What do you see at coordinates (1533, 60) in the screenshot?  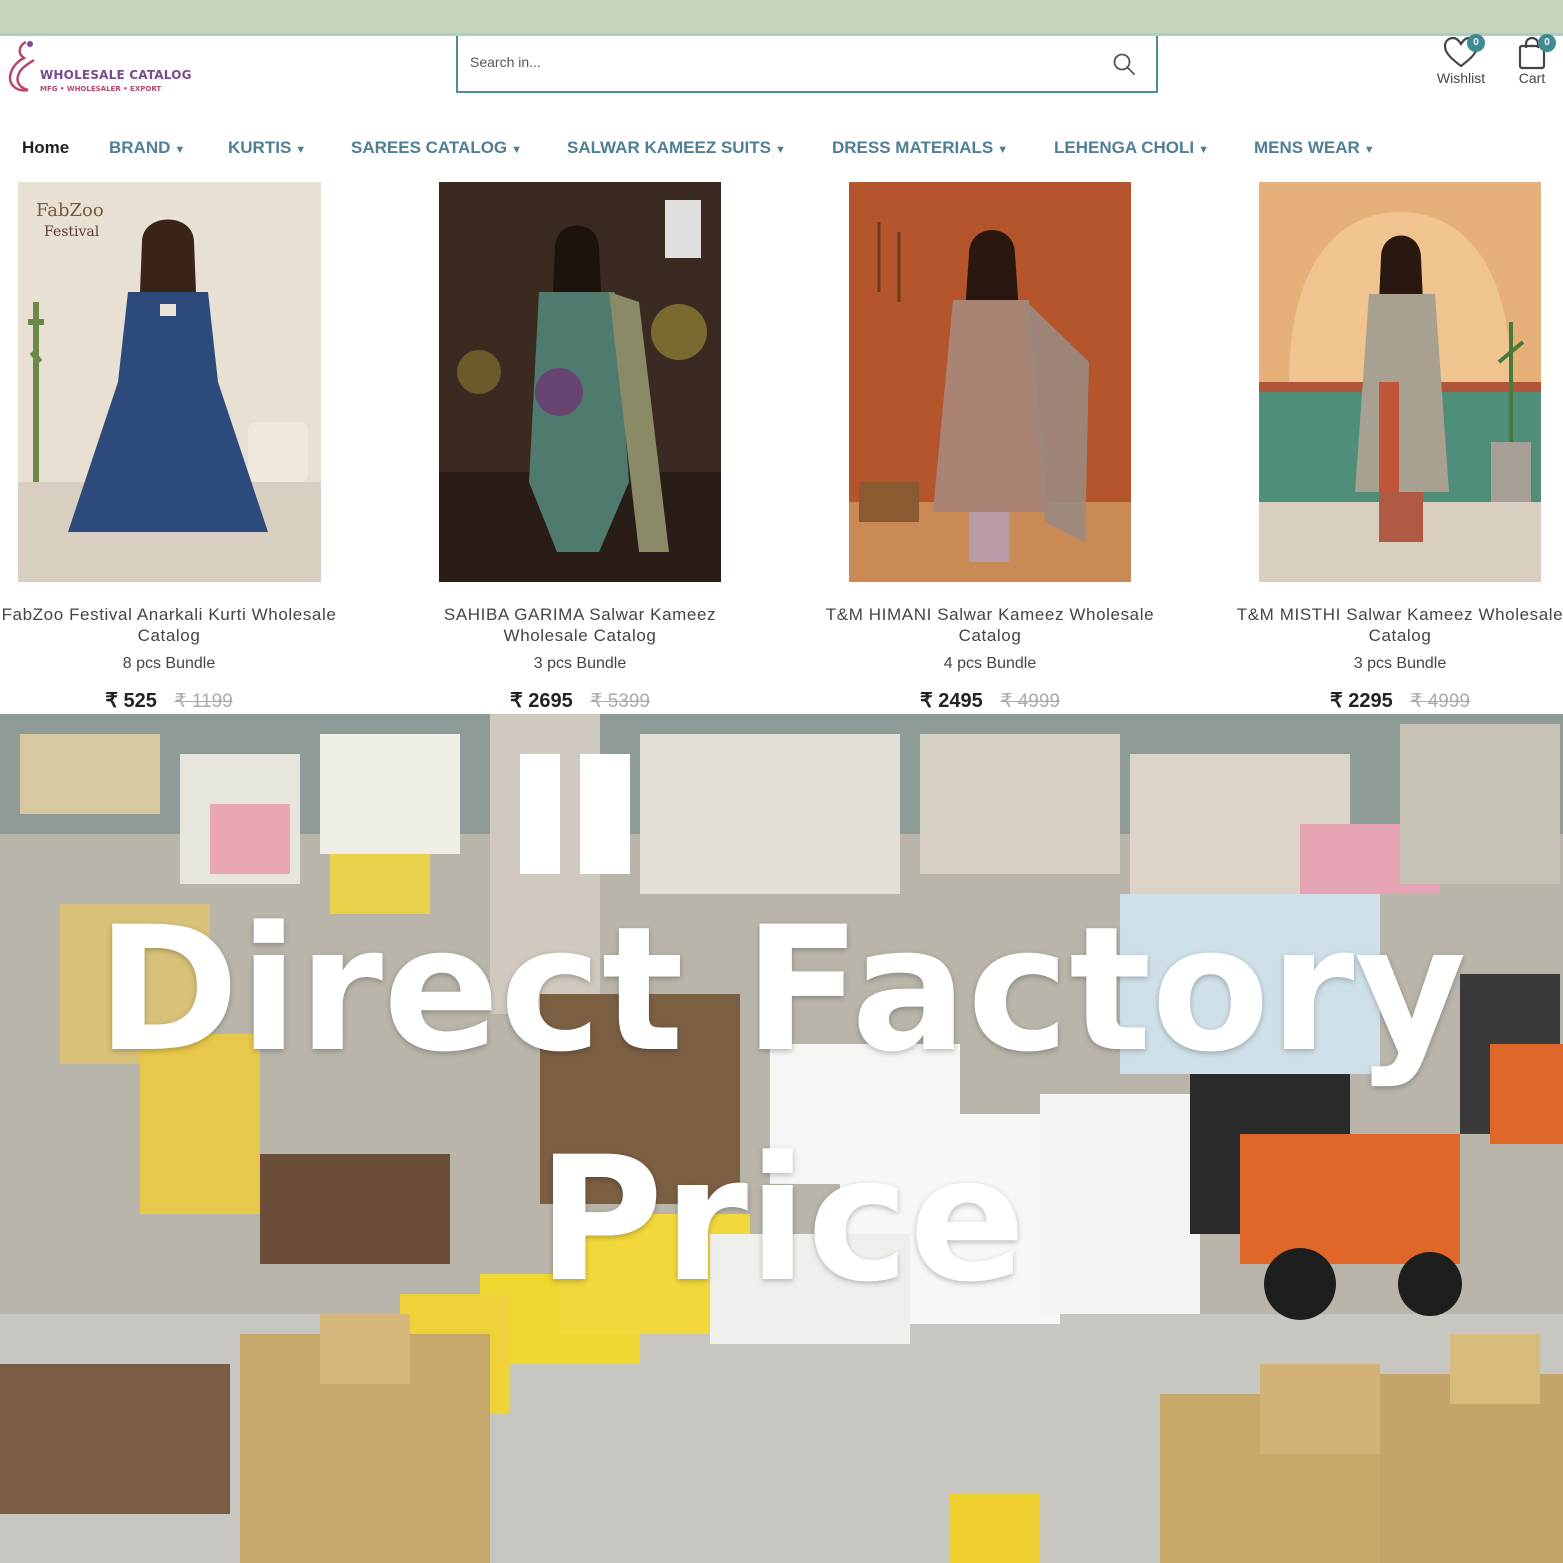 I see `cart-button: 0 Cart` at bounding box center [1533, 60].